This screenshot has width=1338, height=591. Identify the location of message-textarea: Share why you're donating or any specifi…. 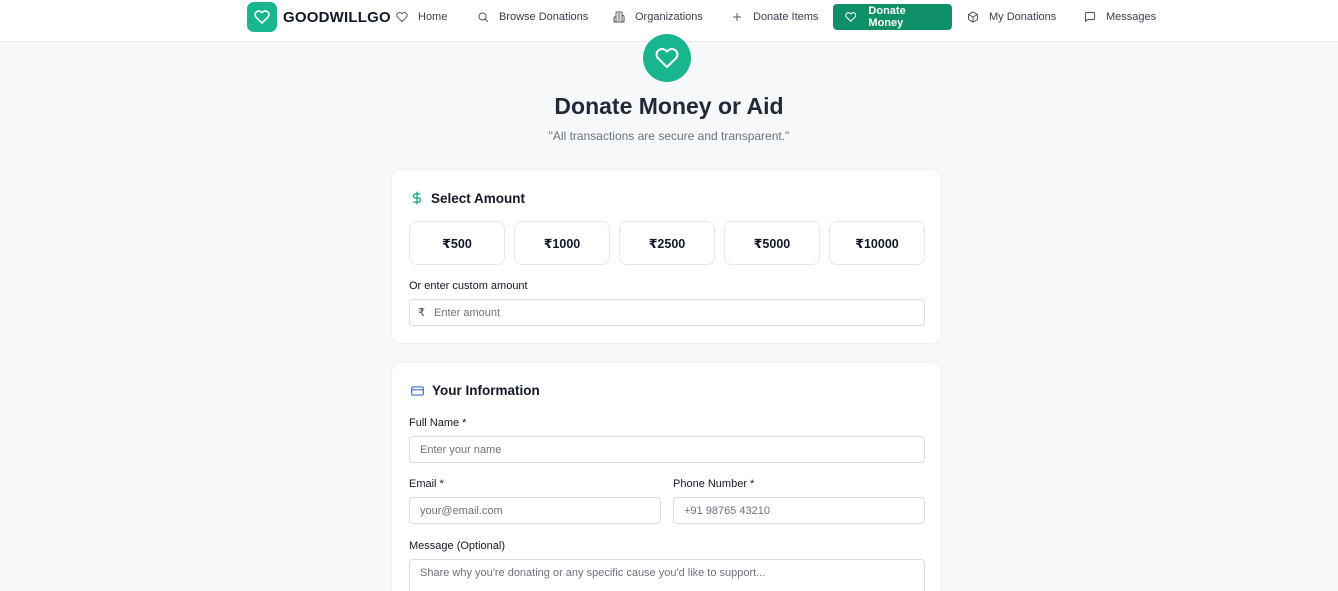
(667, 575).